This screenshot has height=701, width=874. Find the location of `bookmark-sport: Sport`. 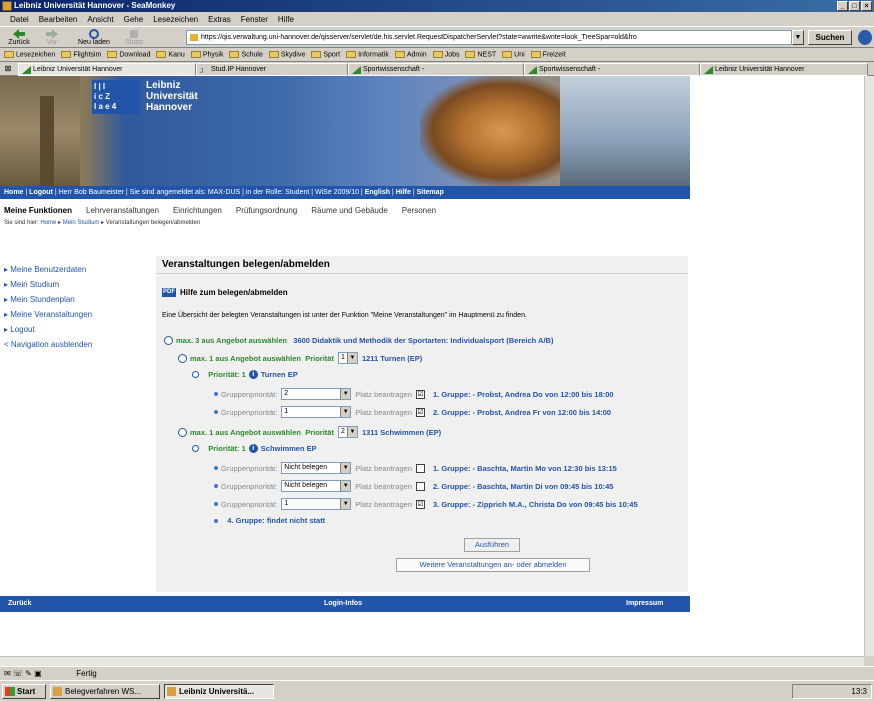

bookmark-sport: Sport is located at coordinates (325, 54).